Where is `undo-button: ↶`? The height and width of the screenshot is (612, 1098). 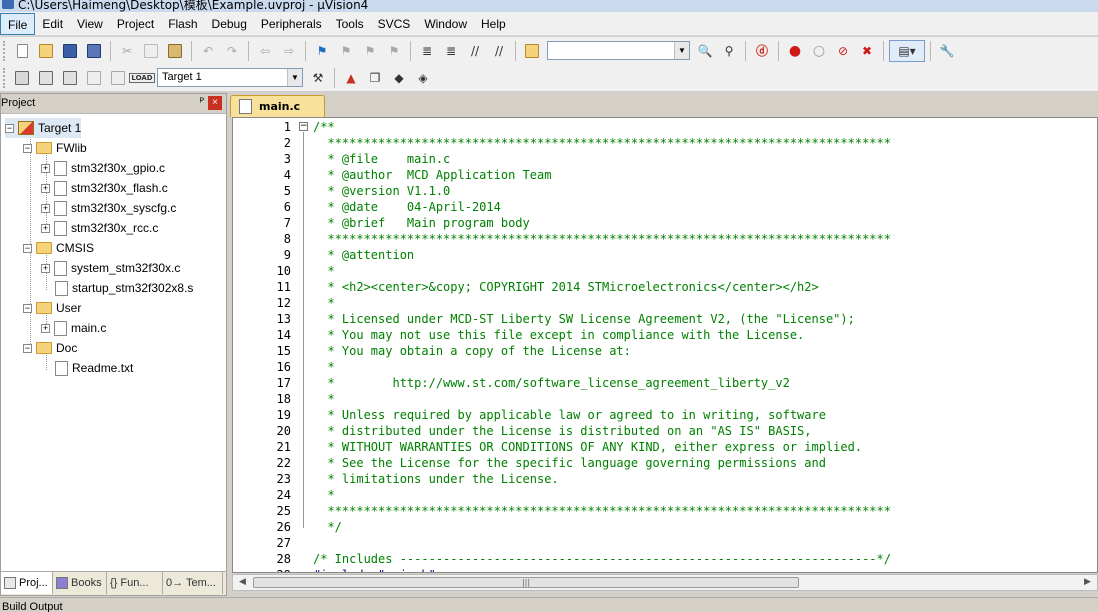 undo-button: ↶ is located at coordinates (208, 51).